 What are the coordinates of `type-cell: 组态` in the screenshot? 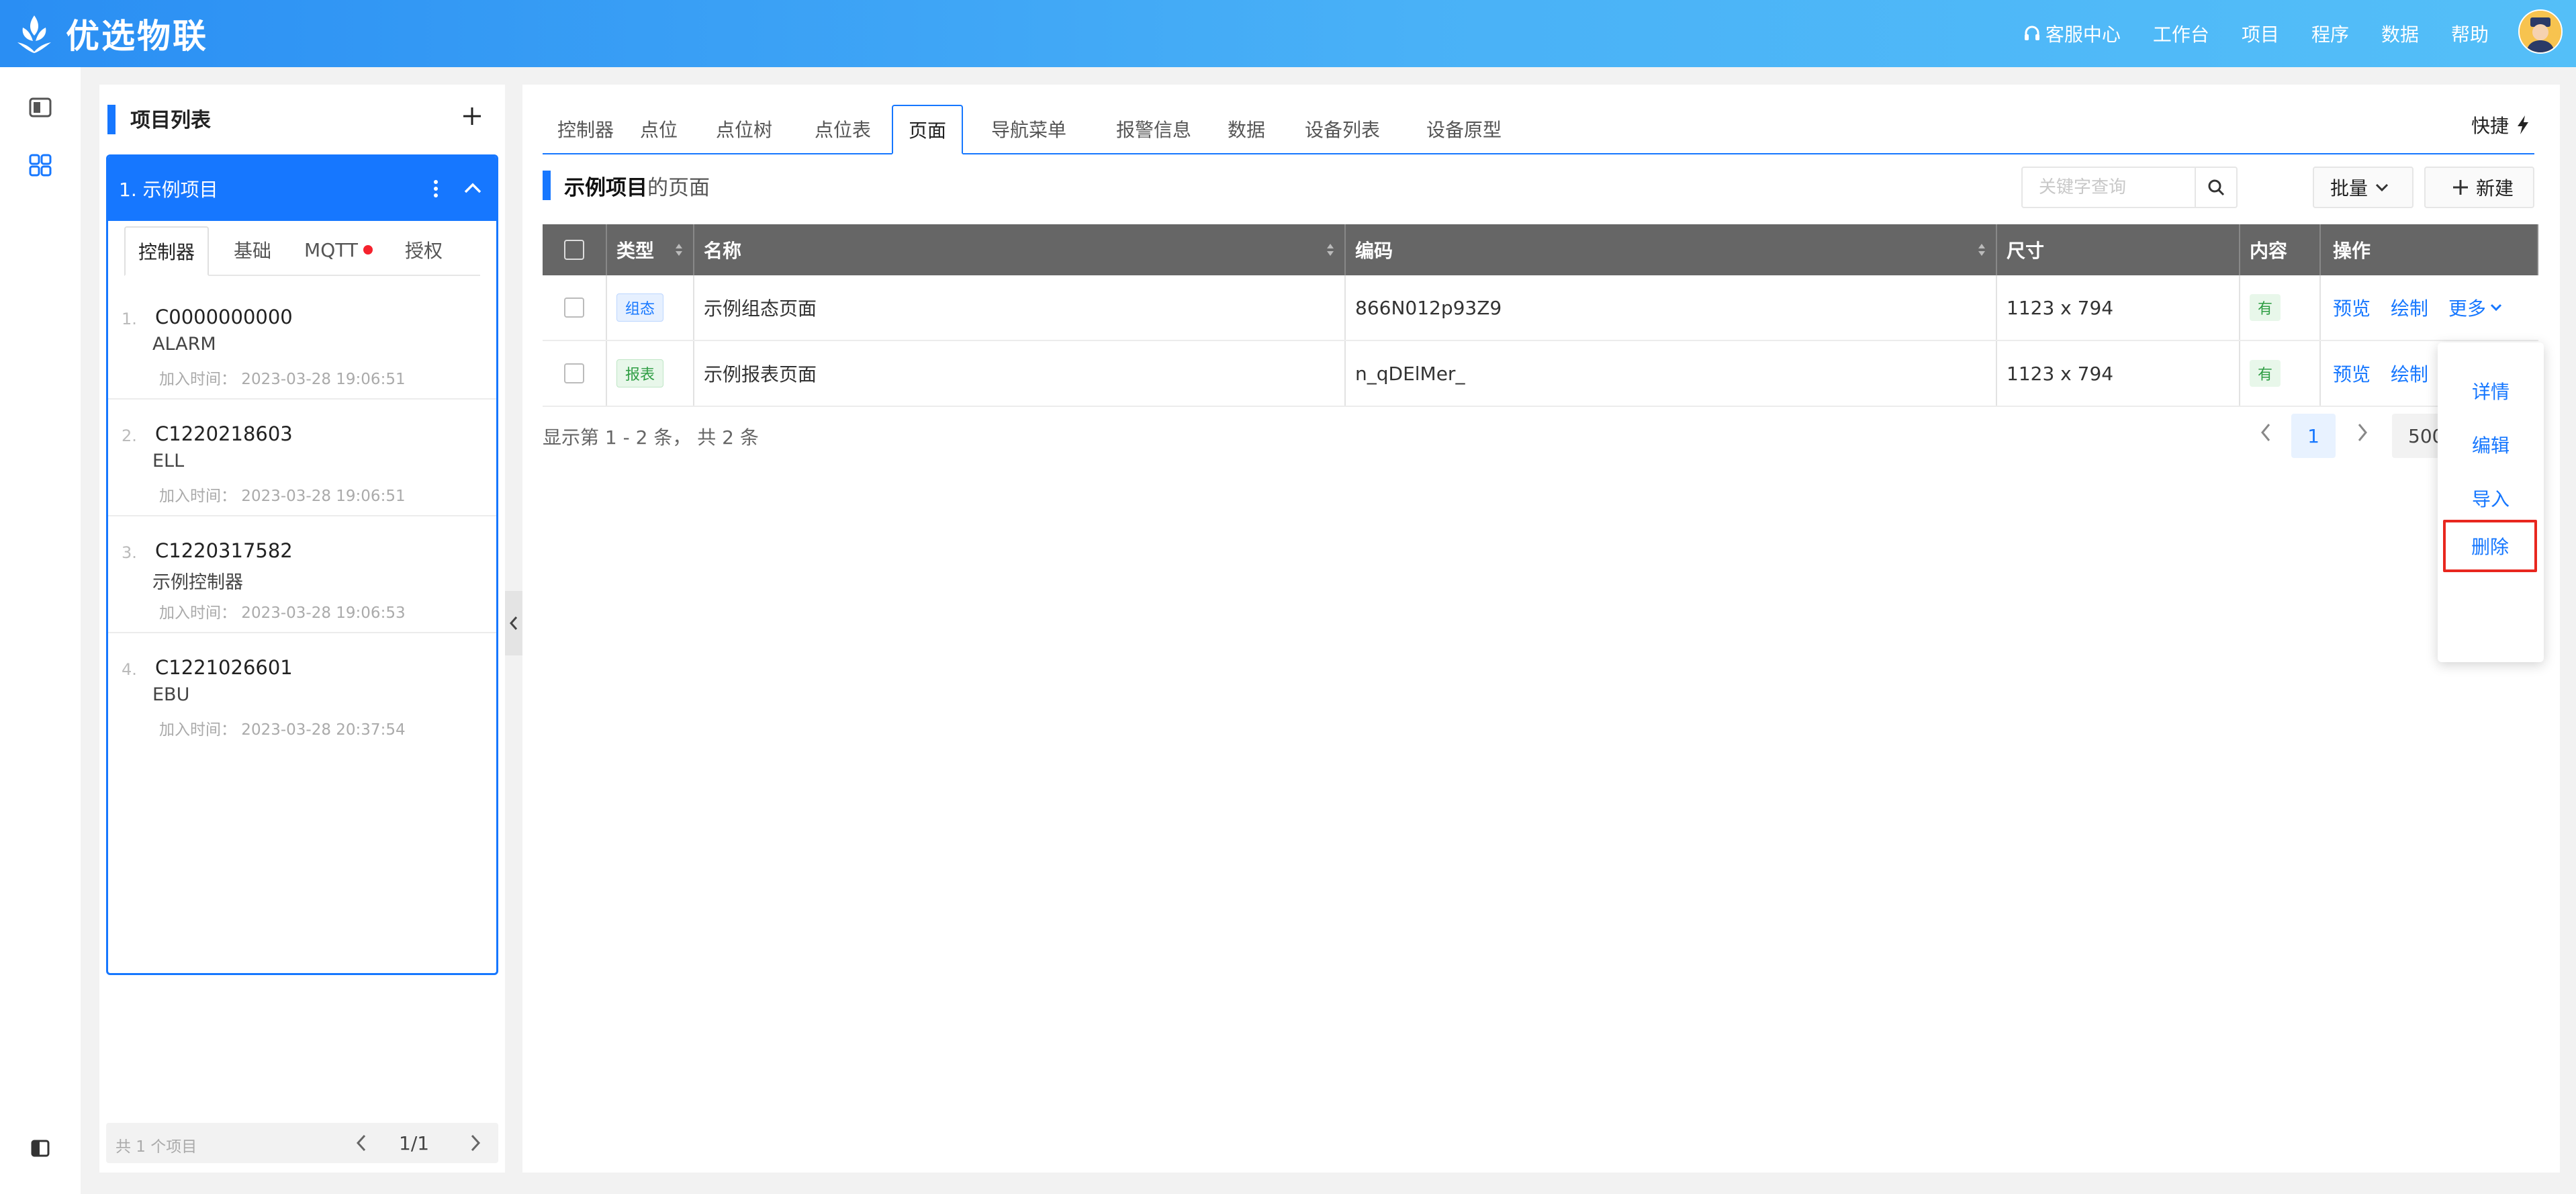 It's located at (650, 307).